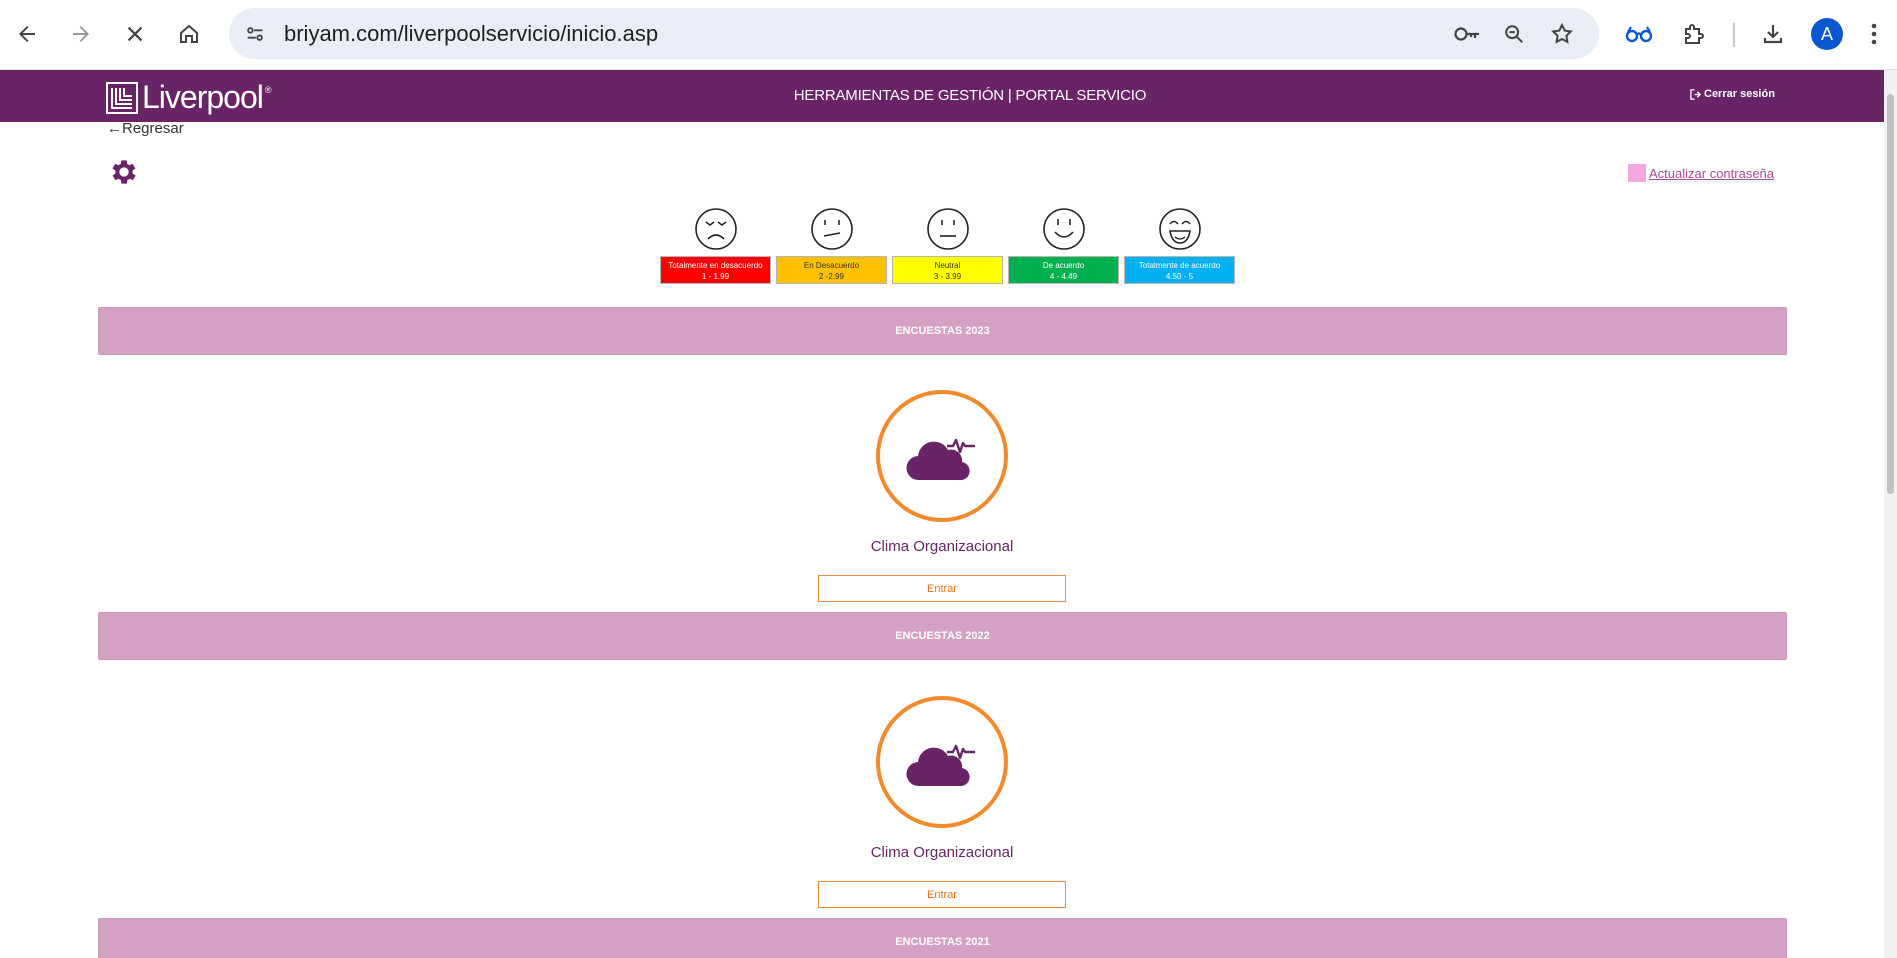 This screenshot has width=1897, height=958. I want to click on scale-label: Totalmente en desacuerdo, so click(715, 265).